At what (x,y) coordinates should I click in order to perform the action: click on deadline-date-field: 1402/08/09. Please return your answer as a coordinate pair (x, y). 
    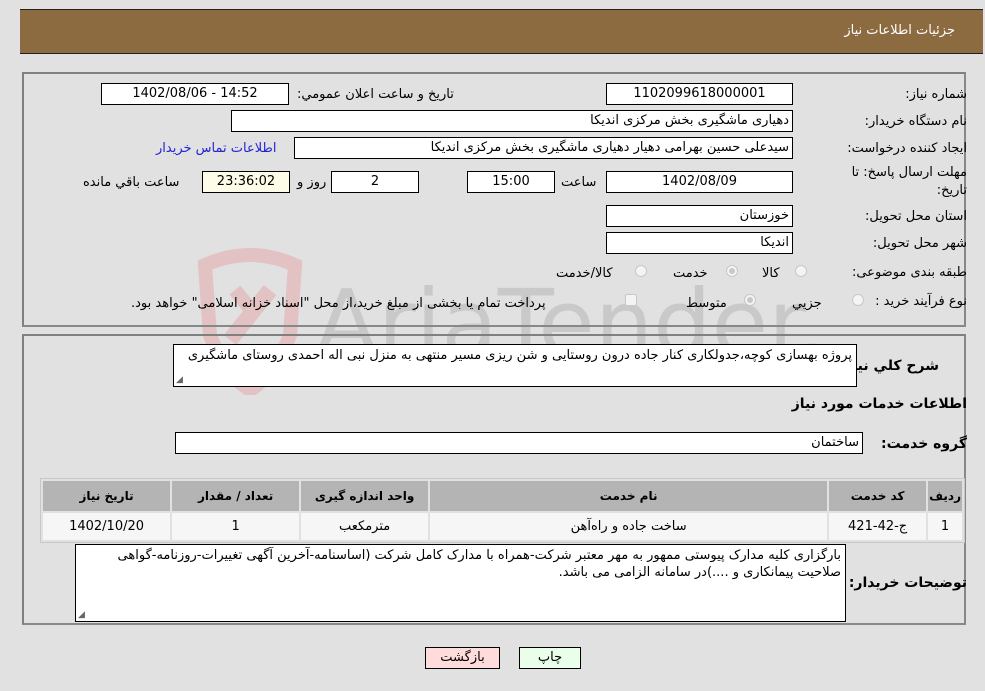
    Looking at the image, I should click on (699, 182).